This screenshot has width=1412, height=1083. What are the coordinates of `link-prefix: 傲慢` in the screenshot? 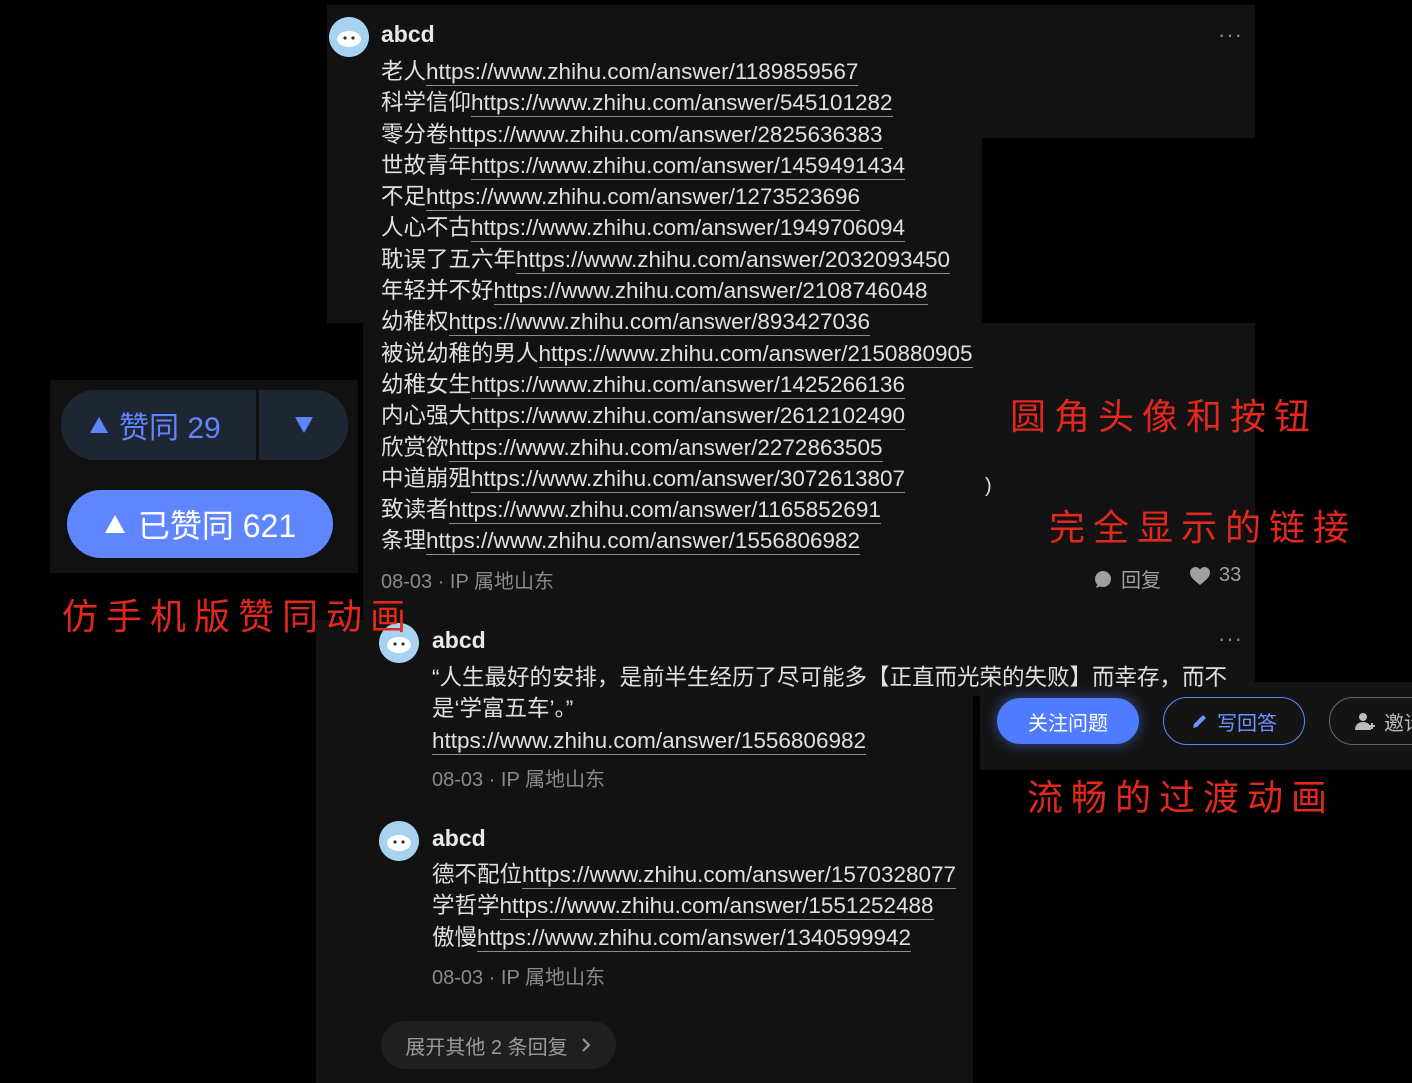 It's located at (455, 937).